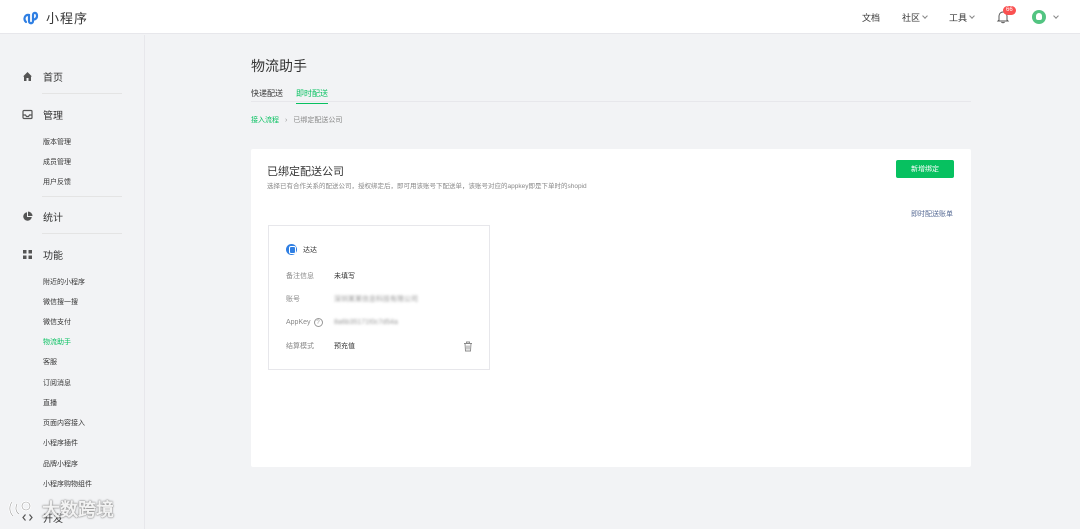 The height and width of the screenshot is (529, 1080). What do you see at coordinates (265, 120) in the screenshot?
I see `breadcrumb-link: 接入流程` at bounding box center [265, 120].